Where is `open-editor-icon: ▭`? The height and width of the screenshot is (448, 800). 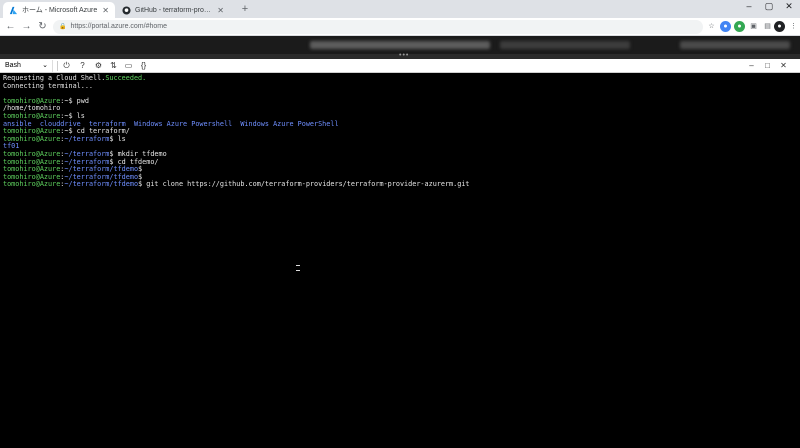 open-editor-icon: ▭ is located at coordinates (128, 66).